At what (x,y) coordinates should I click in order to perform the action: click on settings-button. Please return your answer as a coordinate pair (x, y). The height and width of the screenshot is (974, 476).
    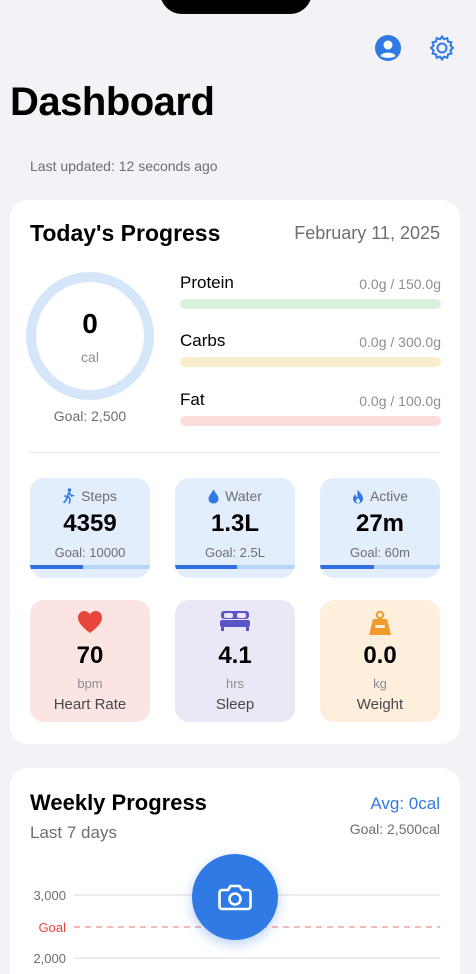
    Looking at the image, I should click on (442, 48).